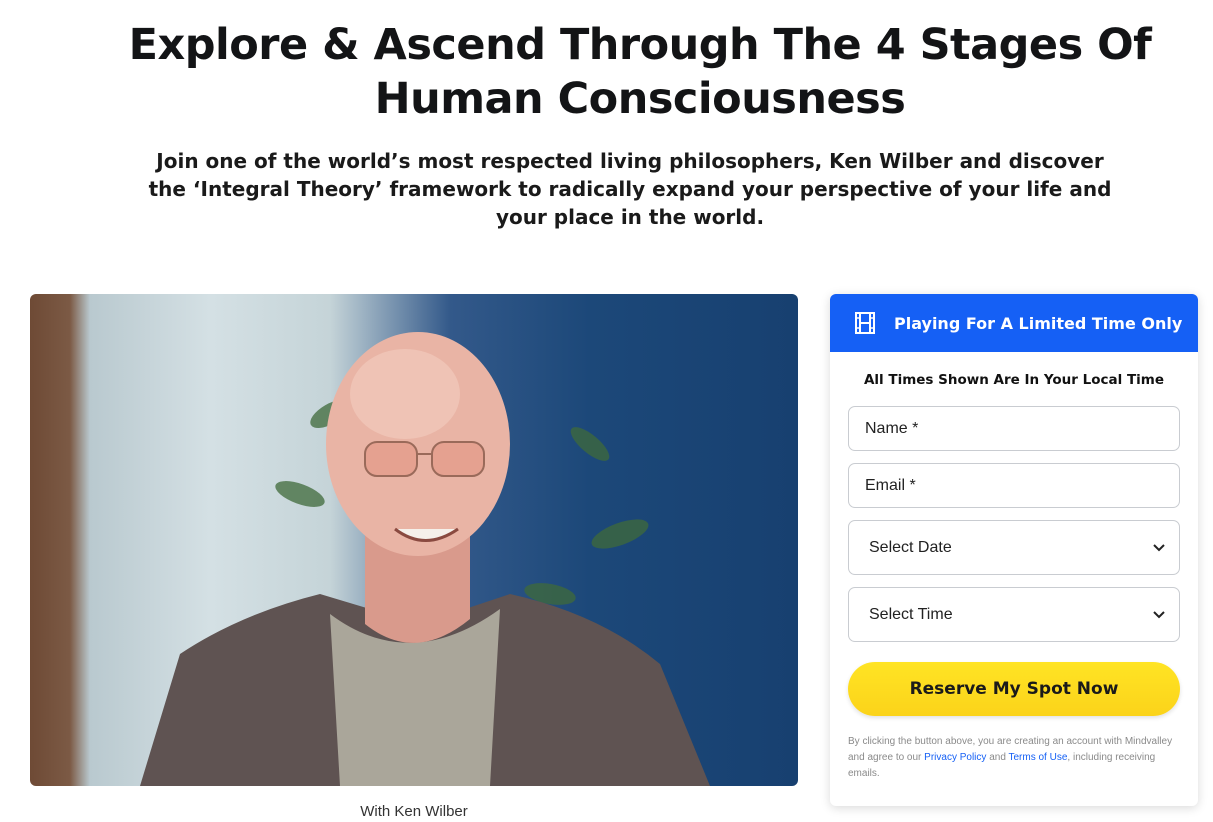  I want to click on time-select-label: Select Time, so click(911, 614).